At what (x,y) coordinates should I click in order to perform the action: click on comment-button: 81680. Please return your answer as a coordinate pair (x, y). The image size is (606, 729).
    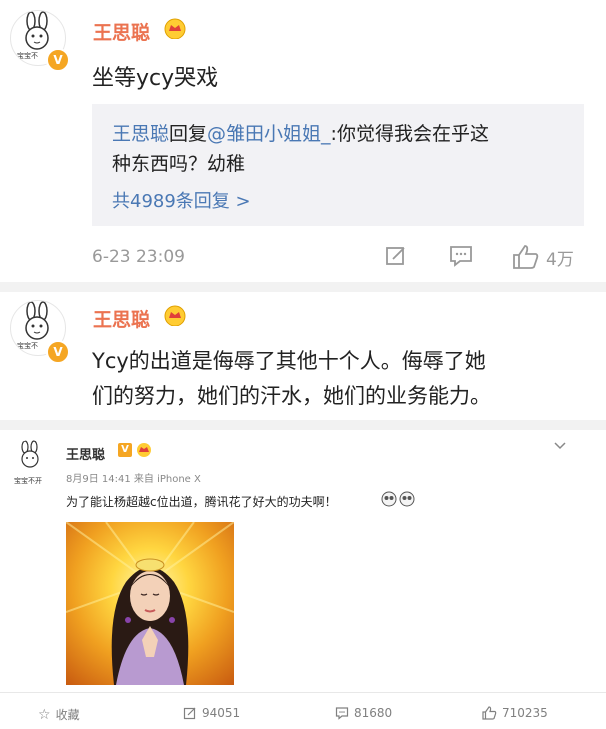
    Looking at the image, I should click on (363, 713).